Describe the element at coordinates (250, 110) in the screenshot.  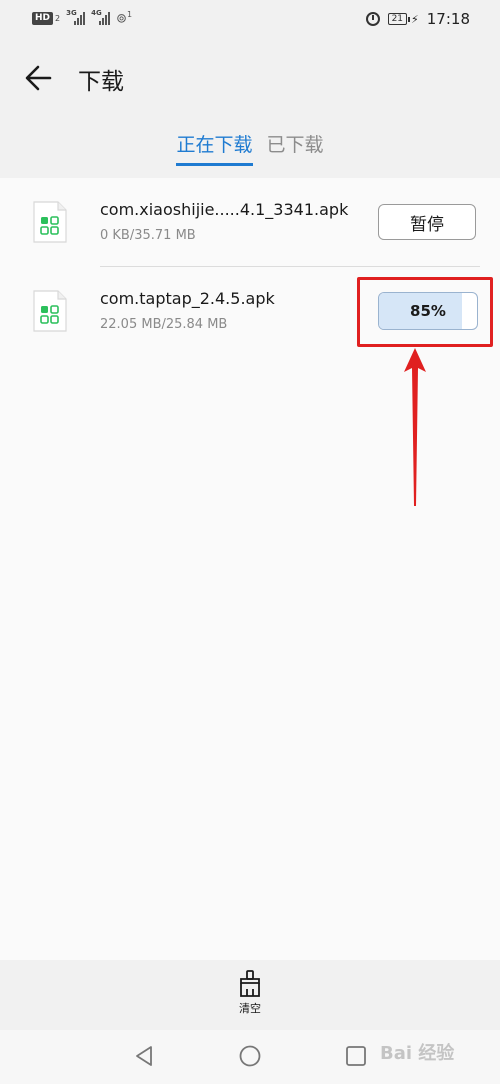
I see `header: 下载 正在下载 已下载` at that location.